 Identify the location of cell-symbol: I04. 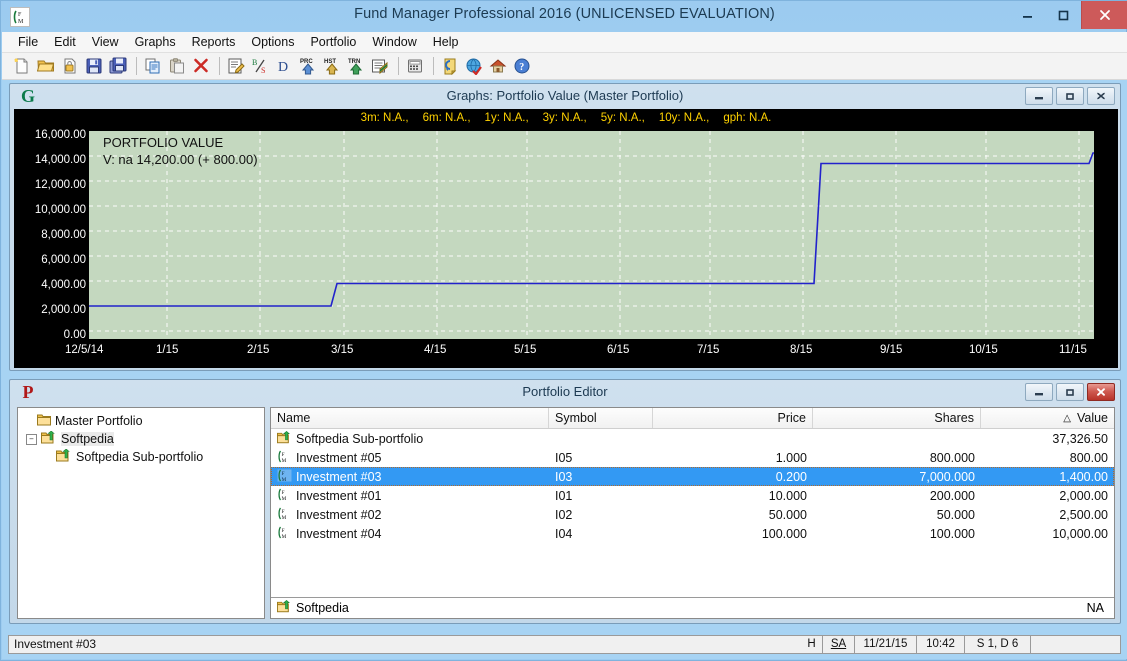
(564, 533).